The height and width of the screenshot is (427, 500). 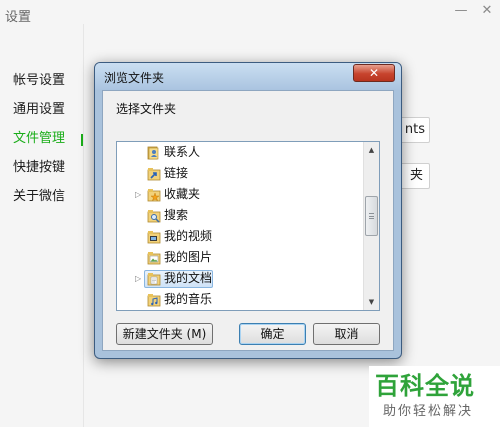 I want to click on scroll-grip-icon, so click(x=371, y=216).